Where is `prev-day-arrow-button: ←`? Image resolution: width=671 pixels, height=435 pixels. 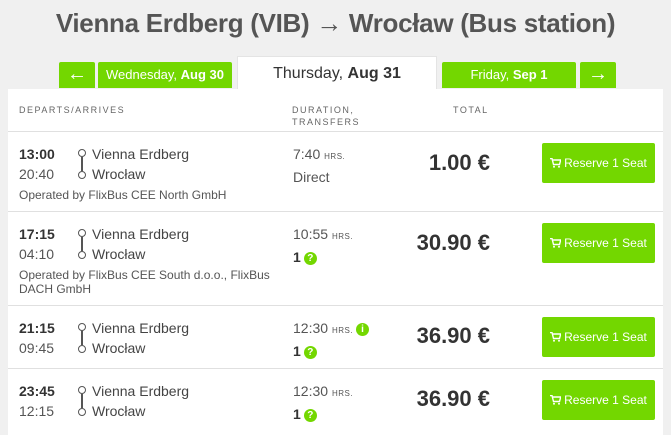
prev-day-arrow-button: ← is located at coordinates (77, 75).